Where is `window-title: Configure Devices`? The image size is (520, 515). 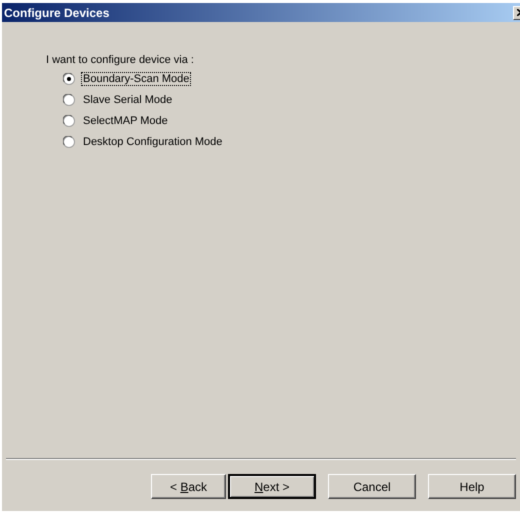 window-title: Configure Devices is located at coordinates (57, 13).